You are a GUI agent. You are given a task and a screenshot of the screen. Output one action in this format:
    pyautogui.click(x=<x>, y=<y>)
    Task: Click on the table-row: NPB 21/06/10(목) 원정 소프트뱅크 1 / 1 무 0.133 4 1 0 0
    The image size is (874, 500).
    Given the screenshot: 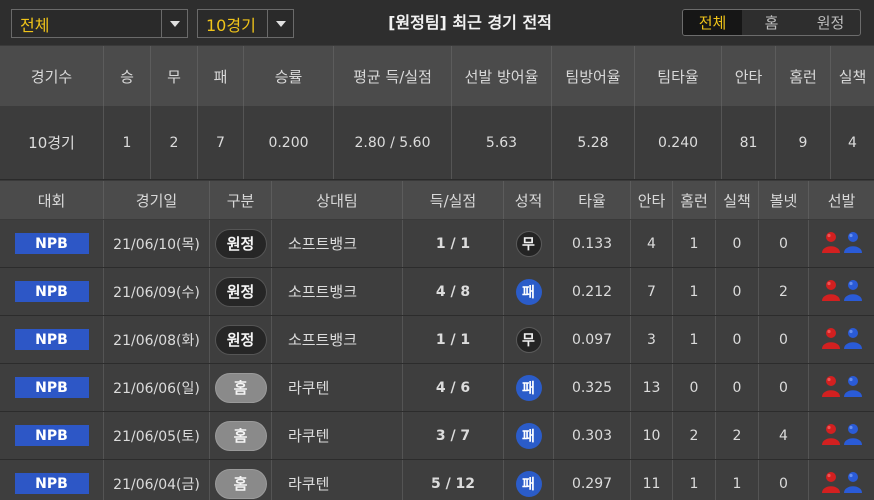 What is the action you would take?
    pyautogui.click(x=437, y=244)
    